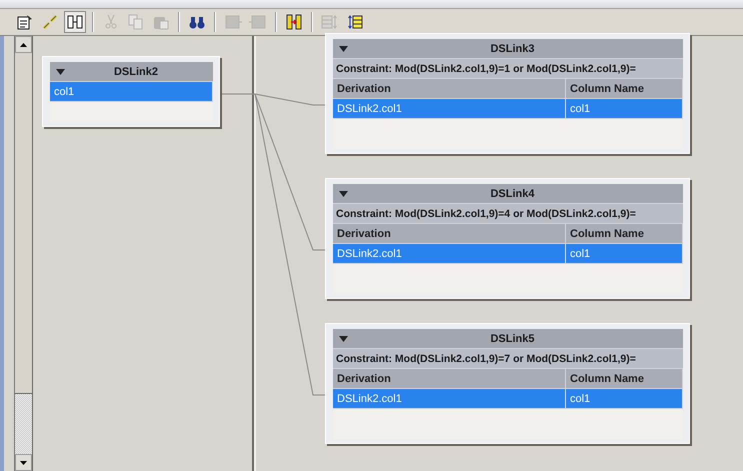 The height and width of the screenshot is (471, 743). I want to click on vertical-scrollbar, so click(23, 253).